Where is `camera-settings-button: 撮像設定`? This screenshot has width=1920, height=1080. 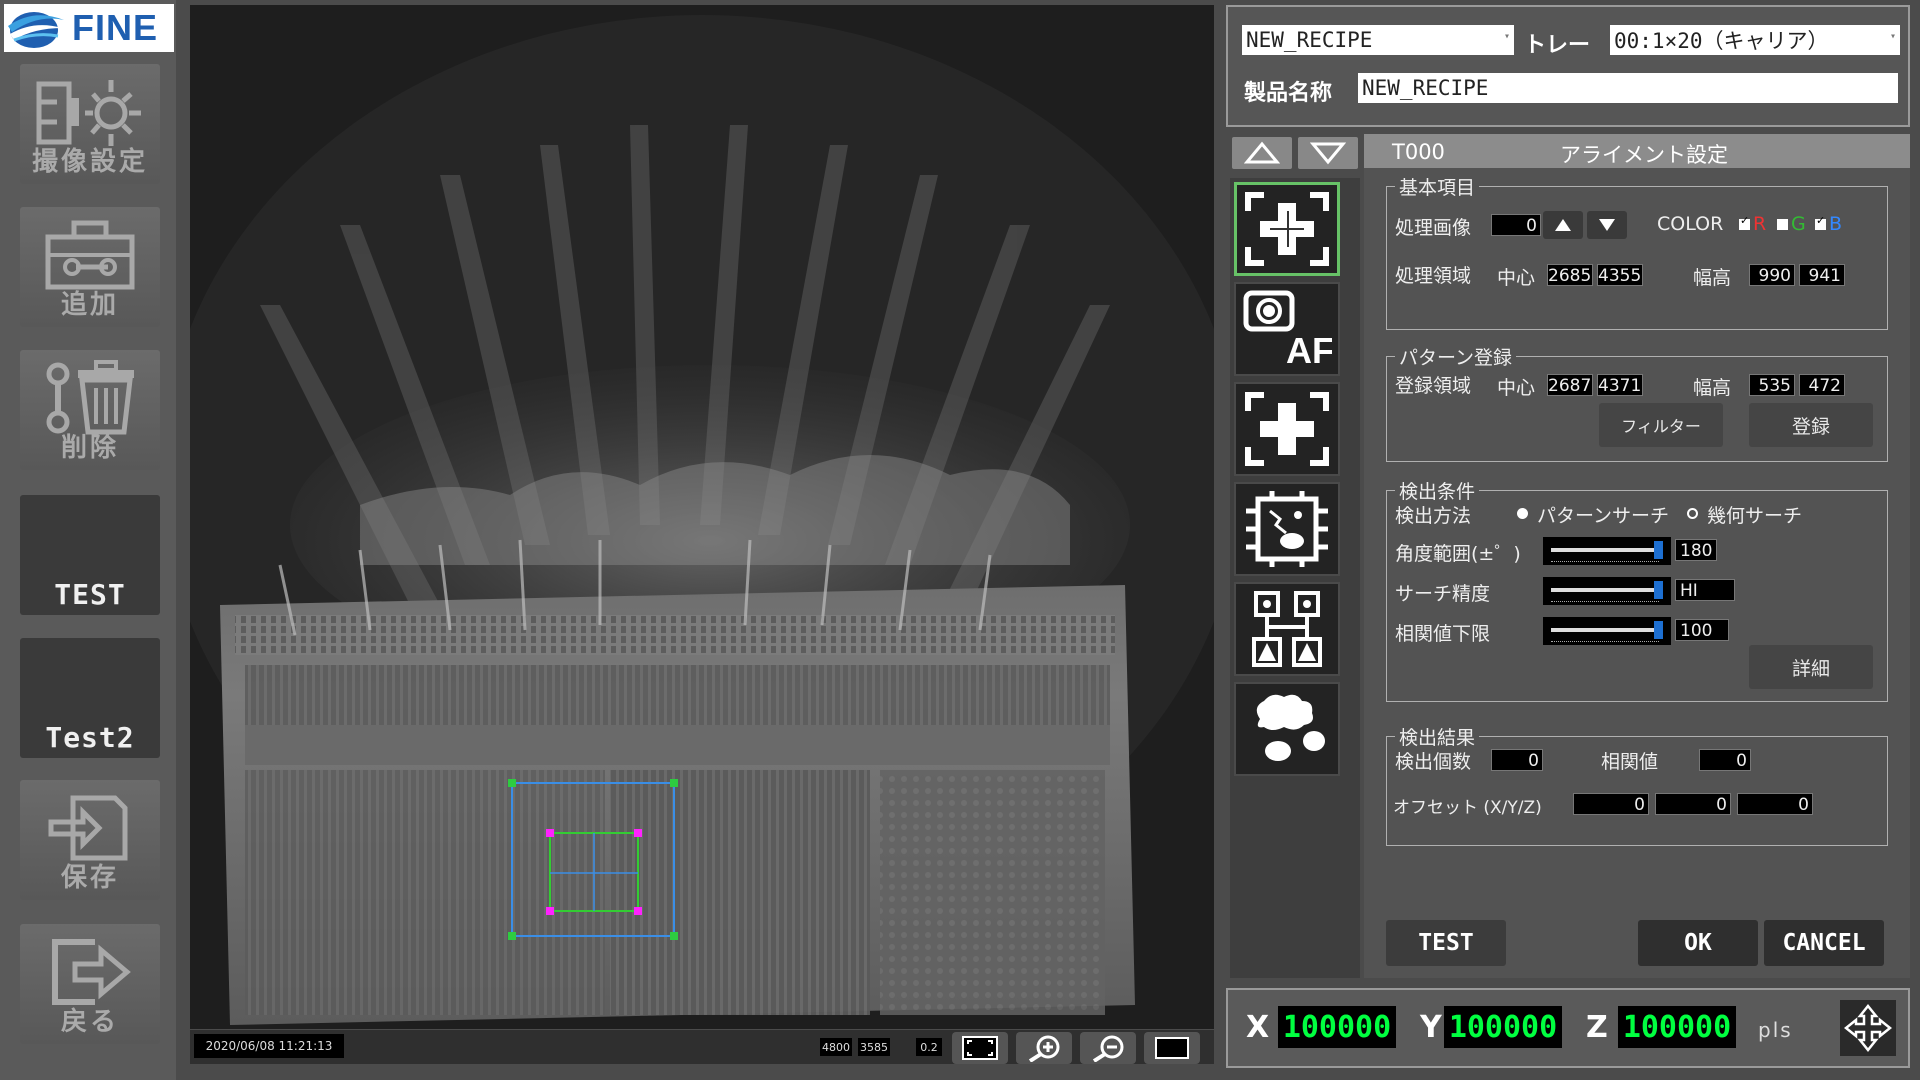
camera-settings-button: 撮像設定 is located at coordinates (90, 124).